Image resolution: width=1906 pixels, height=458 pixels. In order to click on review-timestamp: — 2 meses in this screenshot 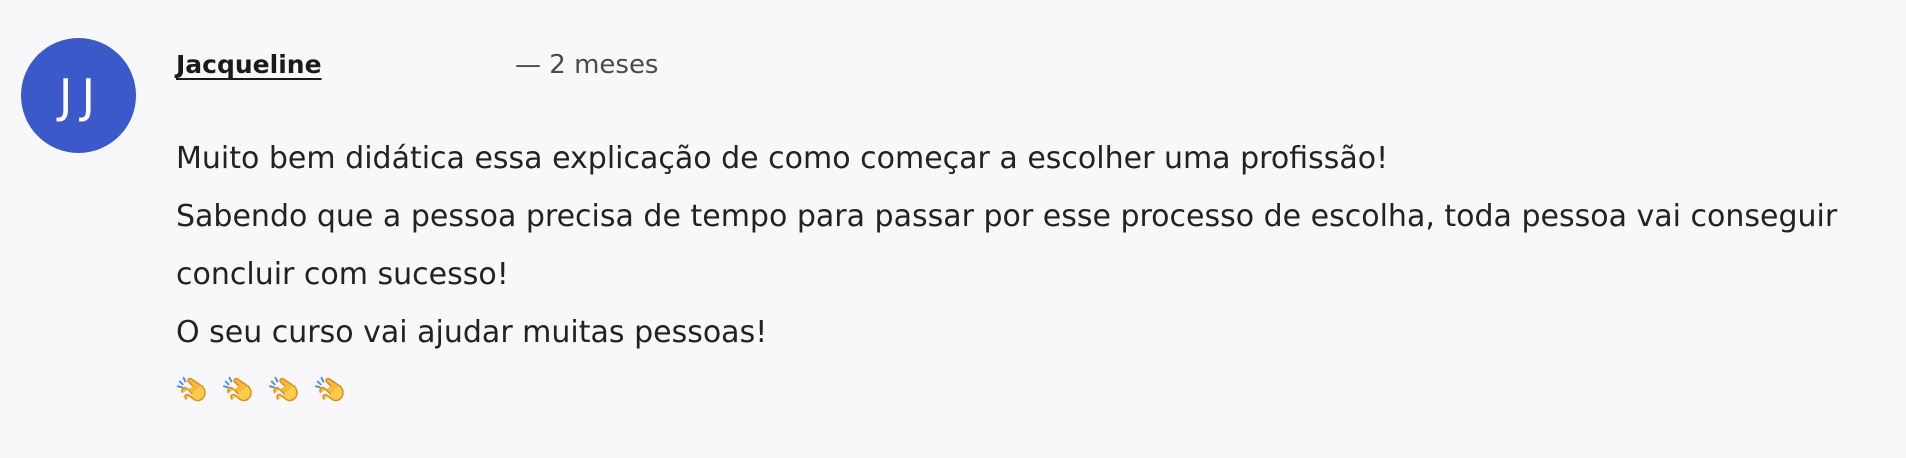, I will do `click(587, 65)`.